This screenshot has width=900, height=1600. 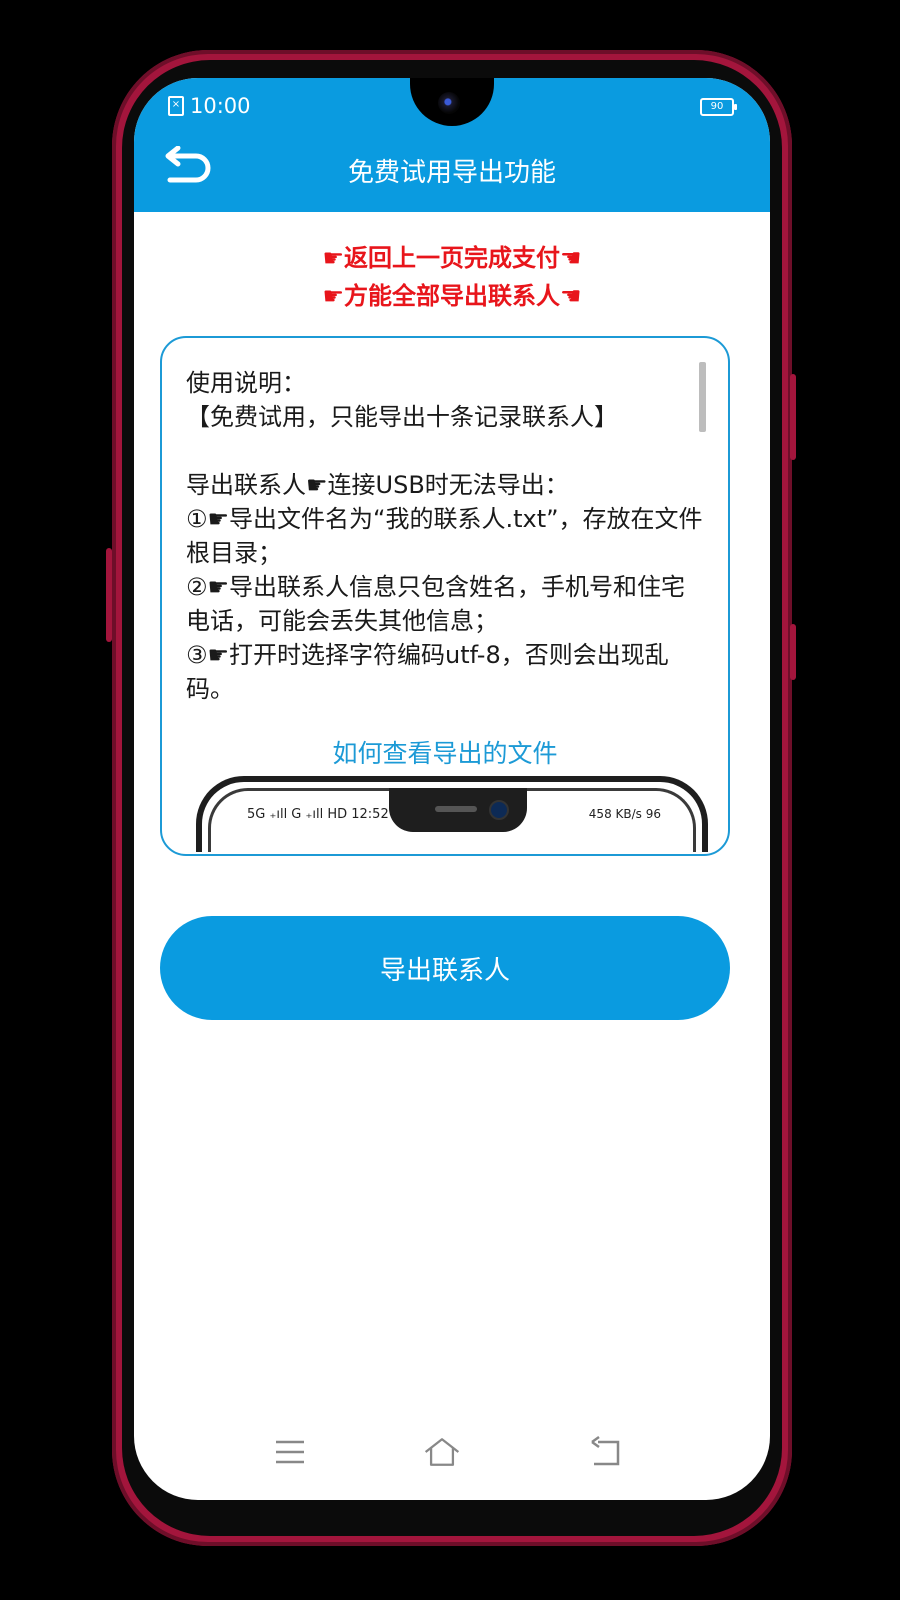 What do you see at coordinates (442, 1452) in the screenshot?
I see `home-icon` at bounding box center [442, 1452].